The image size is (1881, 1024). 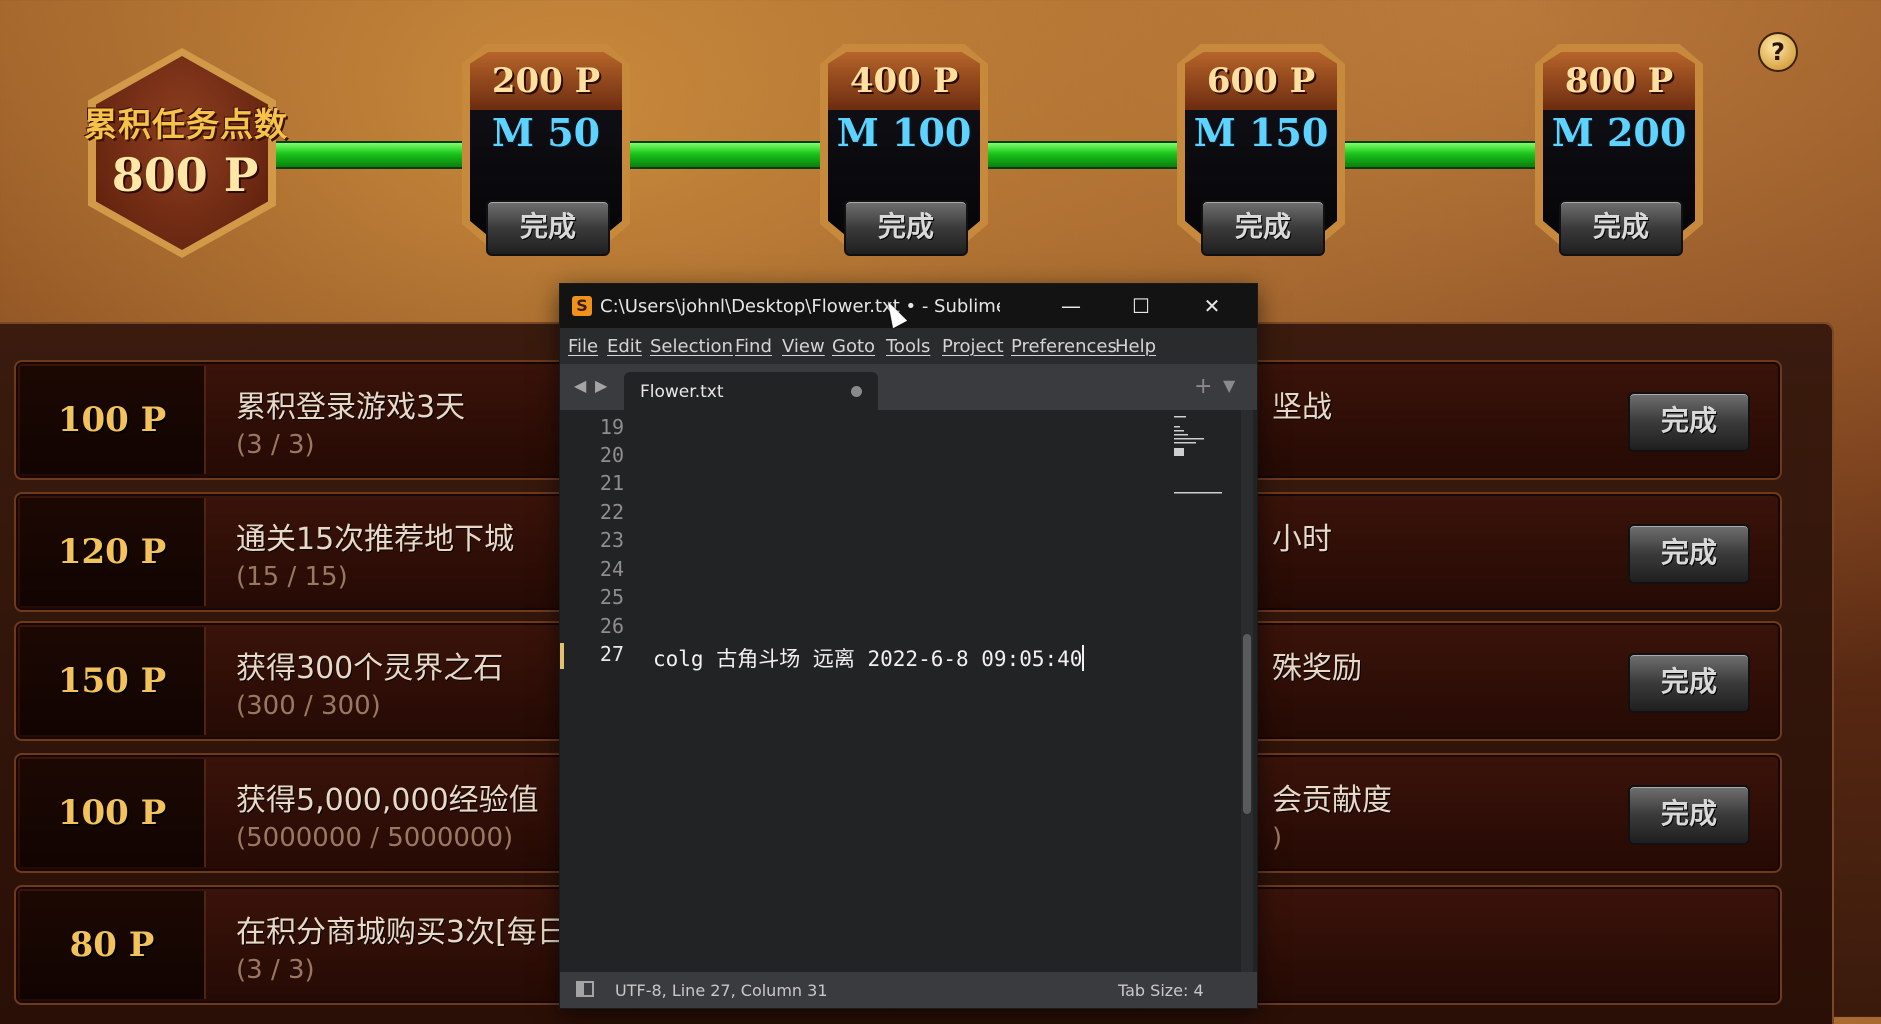 I want to click on unsaved-dot-icon, so click(x=856, y=391).